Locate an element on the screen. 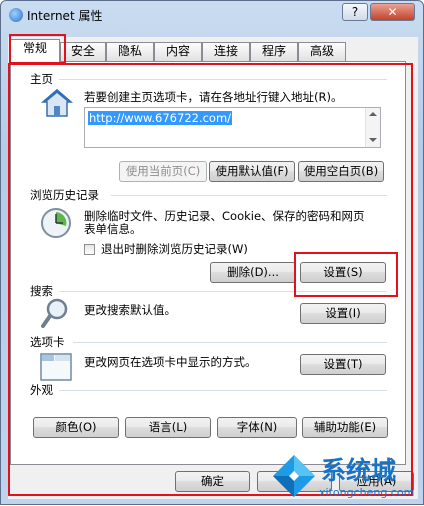  window-title: Internet 属性 is located at coordinates (65, 16).